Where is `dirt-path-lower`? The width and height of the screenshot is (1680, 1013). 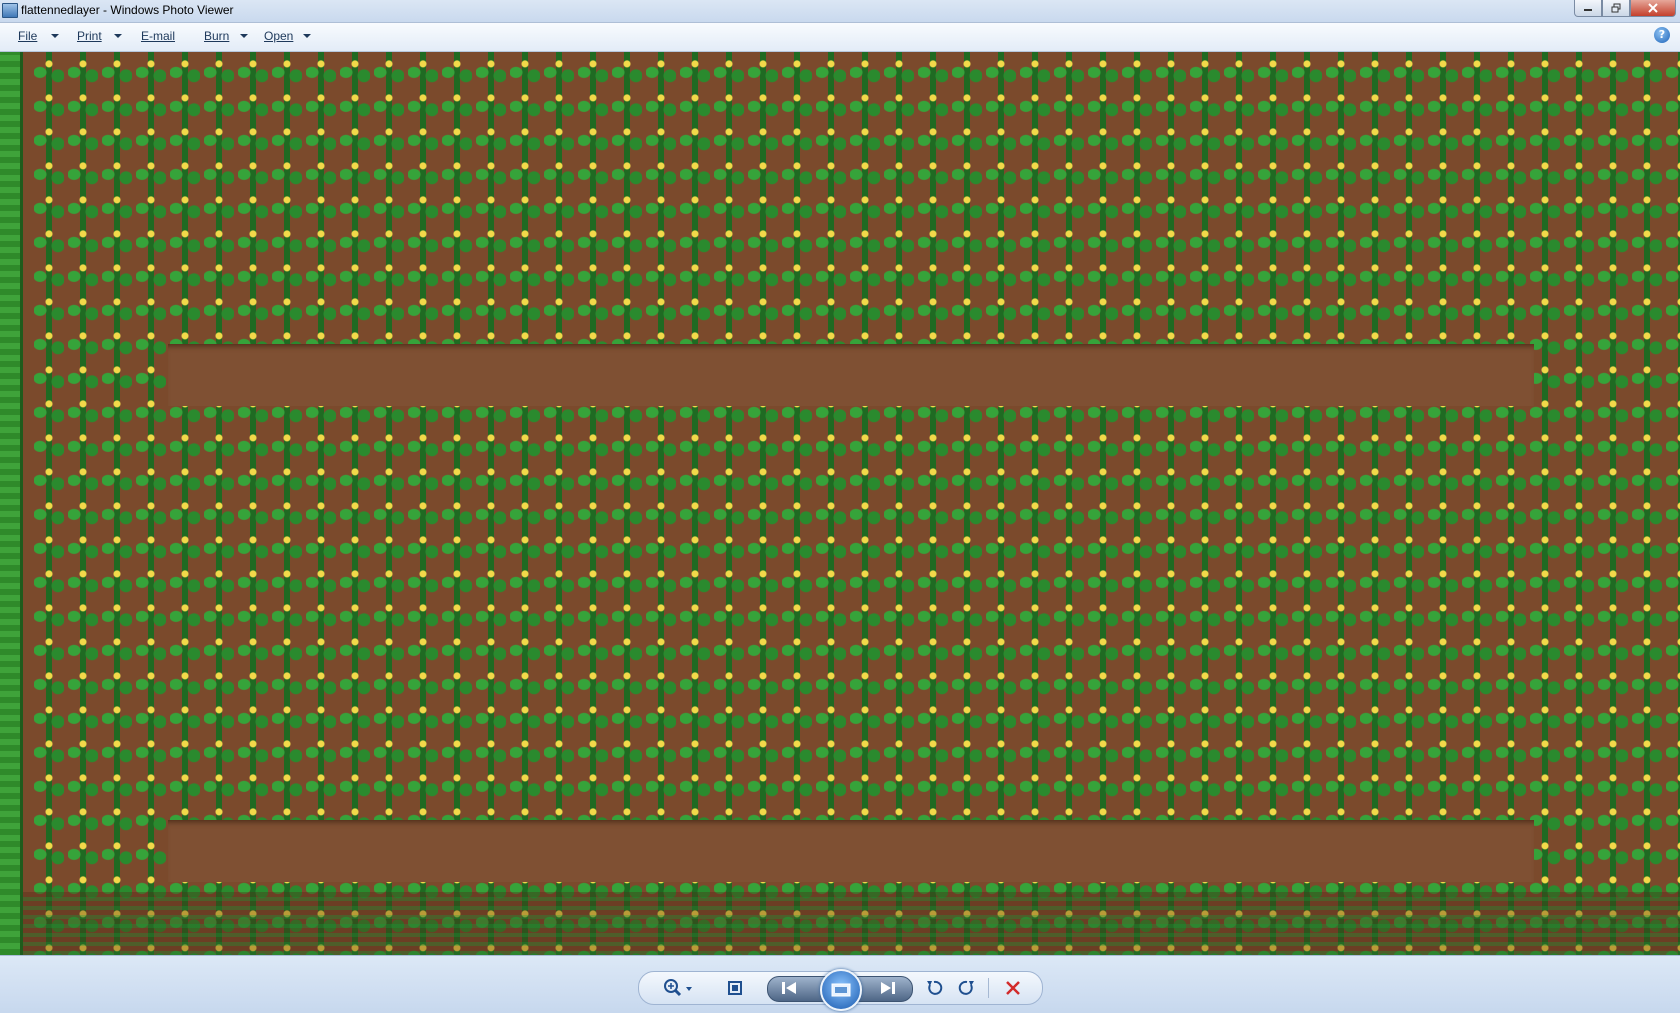
dirt-path-lower is located at coordinates (851, 851).